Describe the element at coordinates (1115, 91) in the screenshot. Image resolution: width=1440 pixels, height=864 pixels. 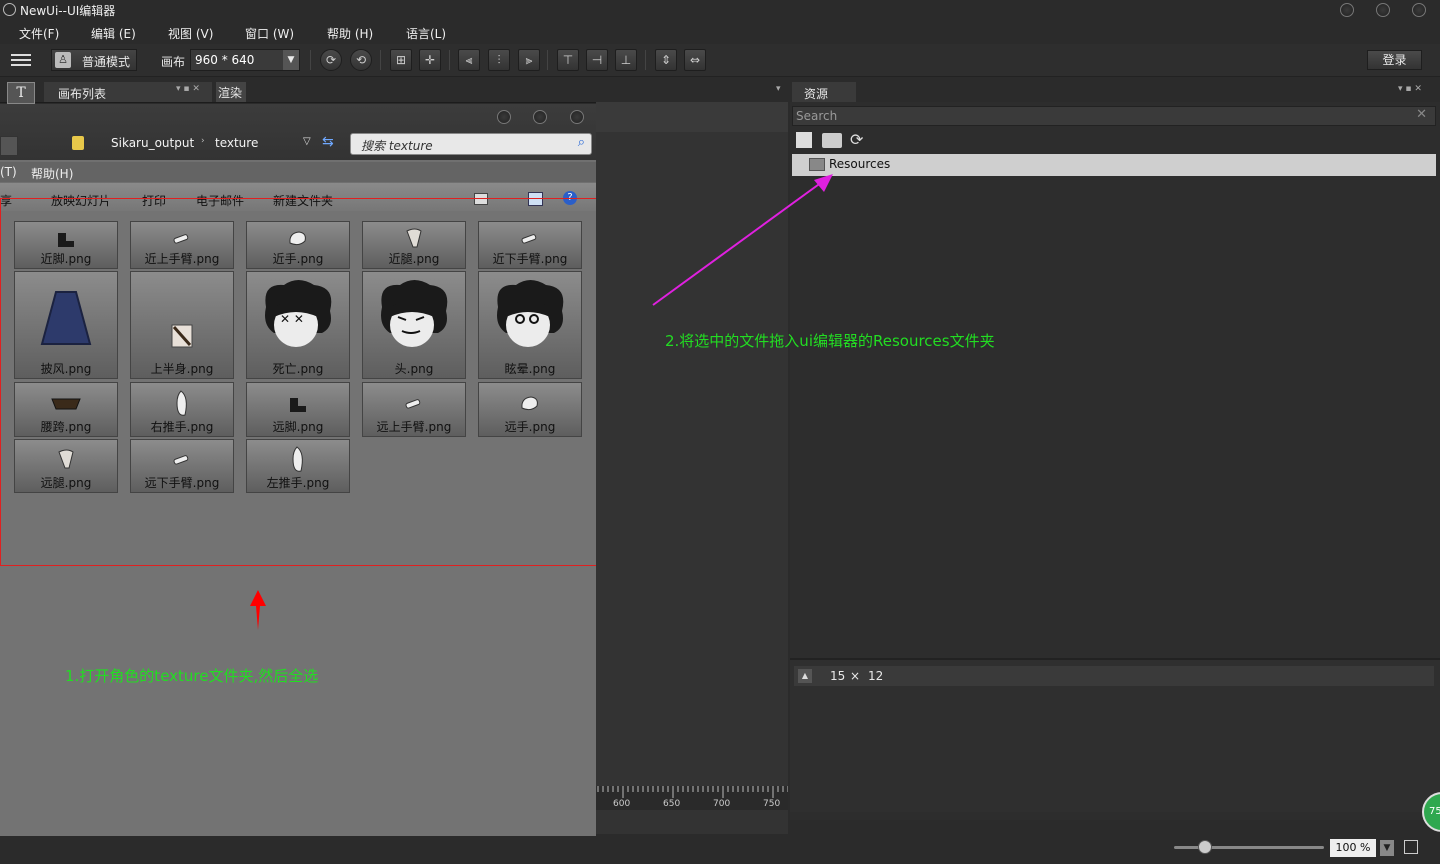
I see `resources-tab-bar: 资源 ▾ ▪ ✕` at that location.